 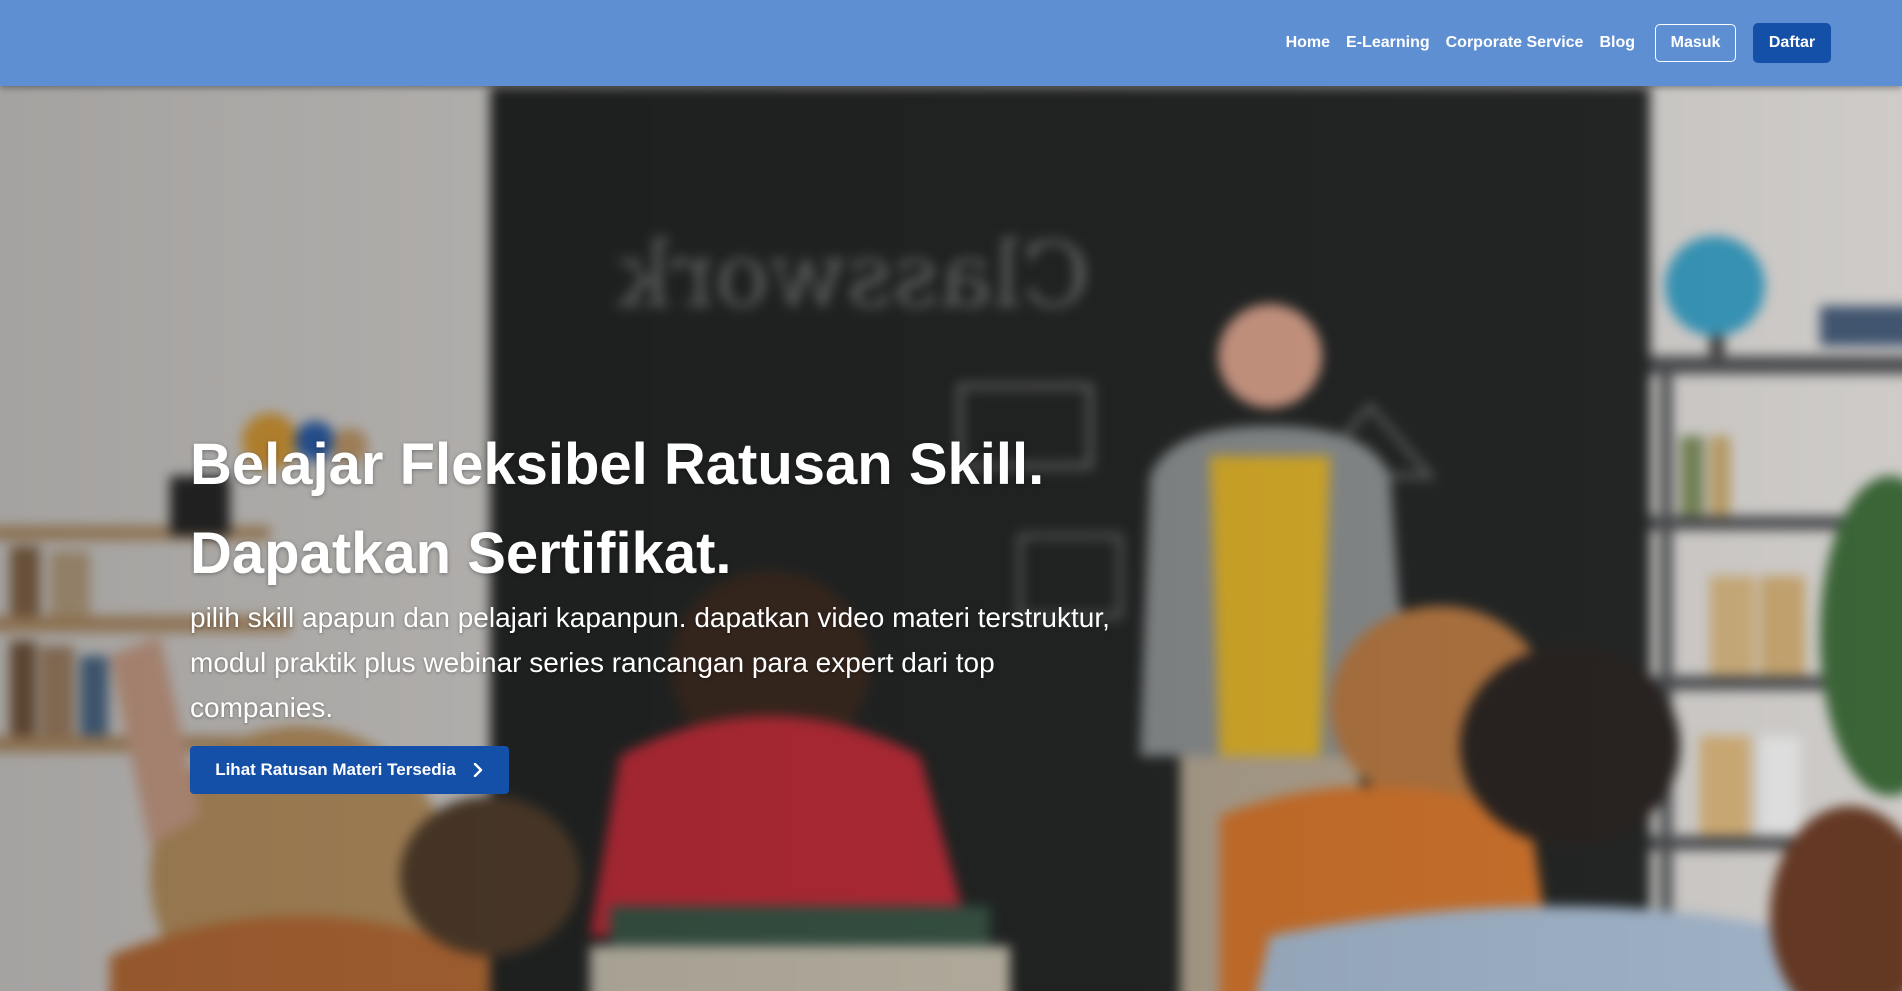 I want to click on nav-link-e-learning: E-Learning, so click(x=1388, y=43).